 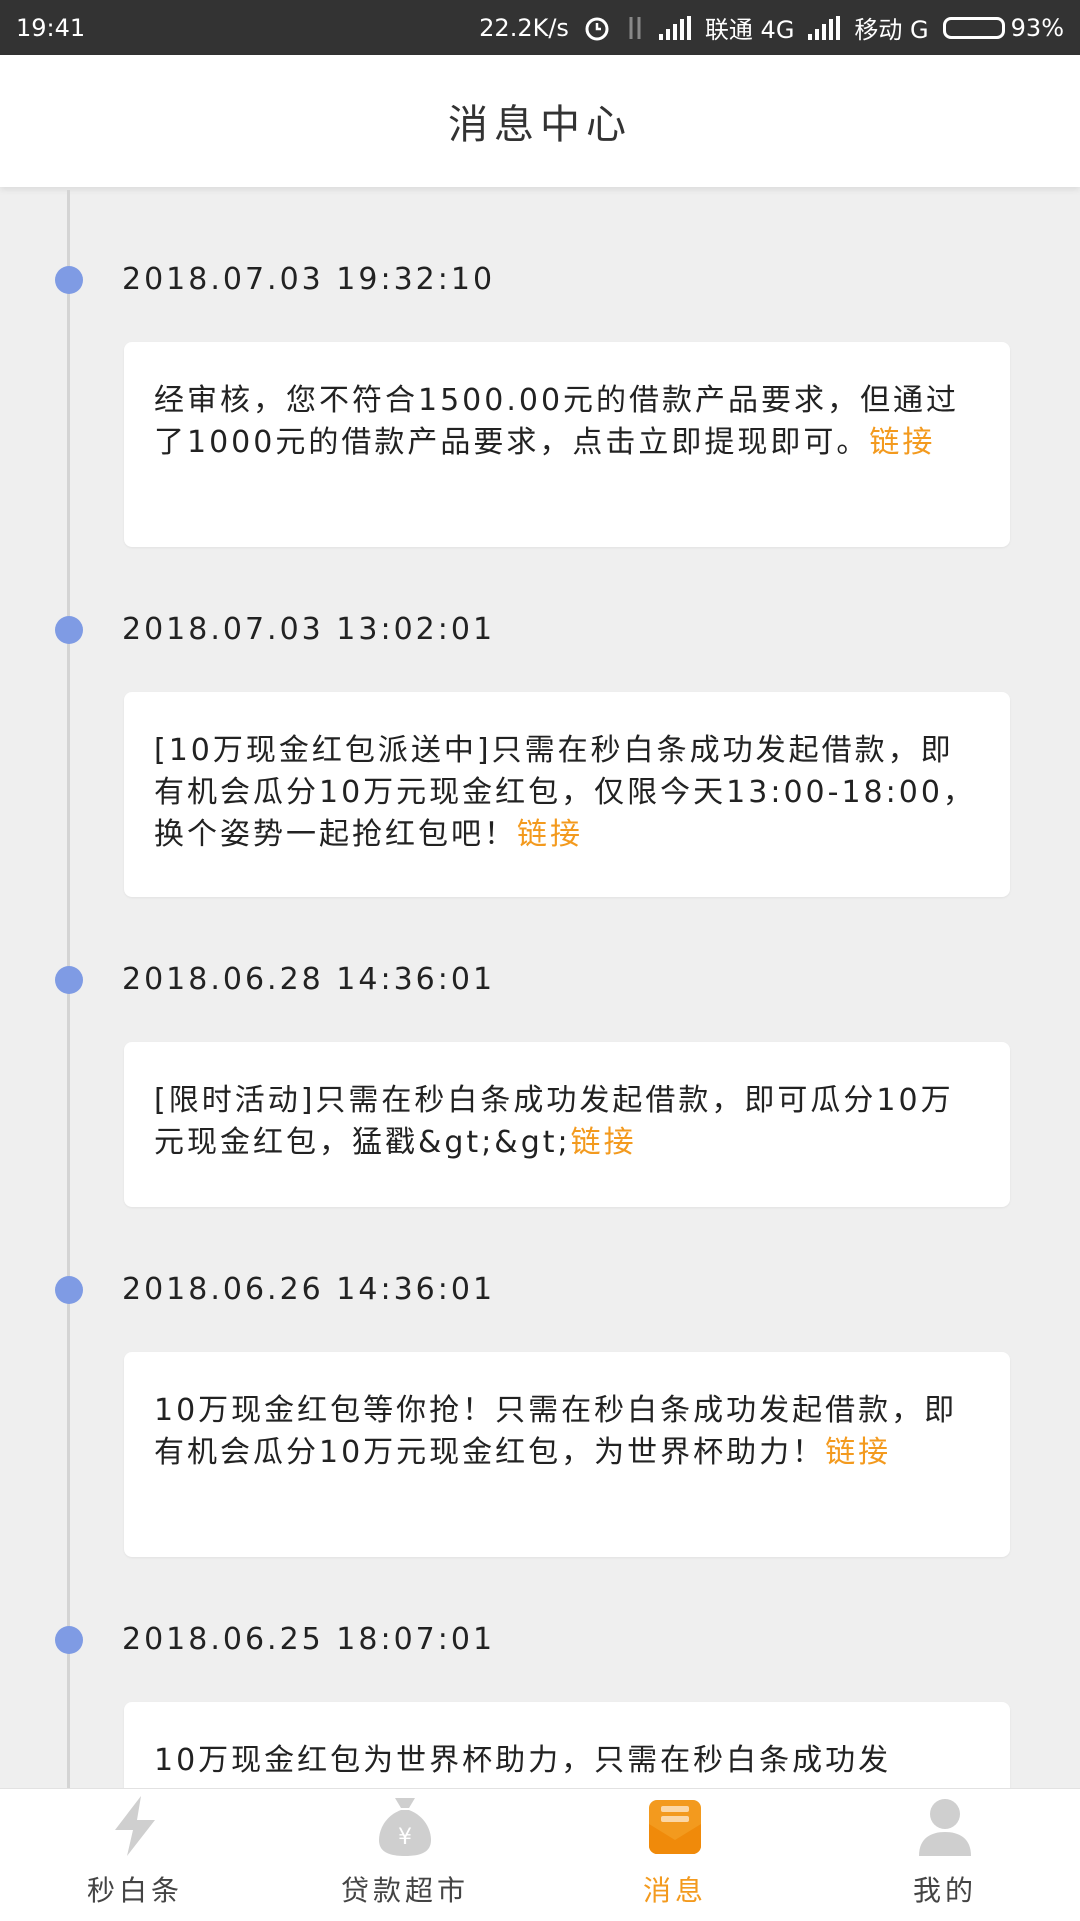 I want to click on message-time: 2018.07.03 19:32:10, so click(x=309, y=279).